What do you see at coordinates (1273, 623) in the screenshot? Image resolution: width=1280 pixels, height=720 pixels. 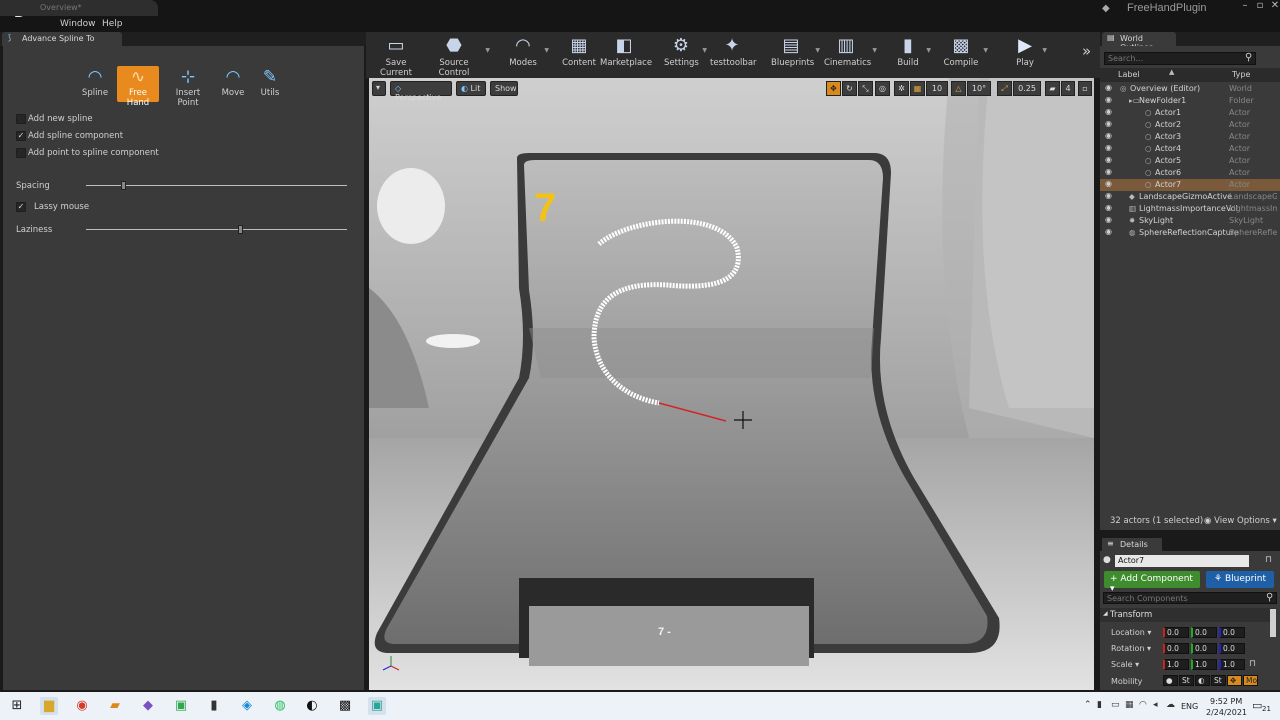 I see `details-scrollbar` at bounding box center [1273, 623].